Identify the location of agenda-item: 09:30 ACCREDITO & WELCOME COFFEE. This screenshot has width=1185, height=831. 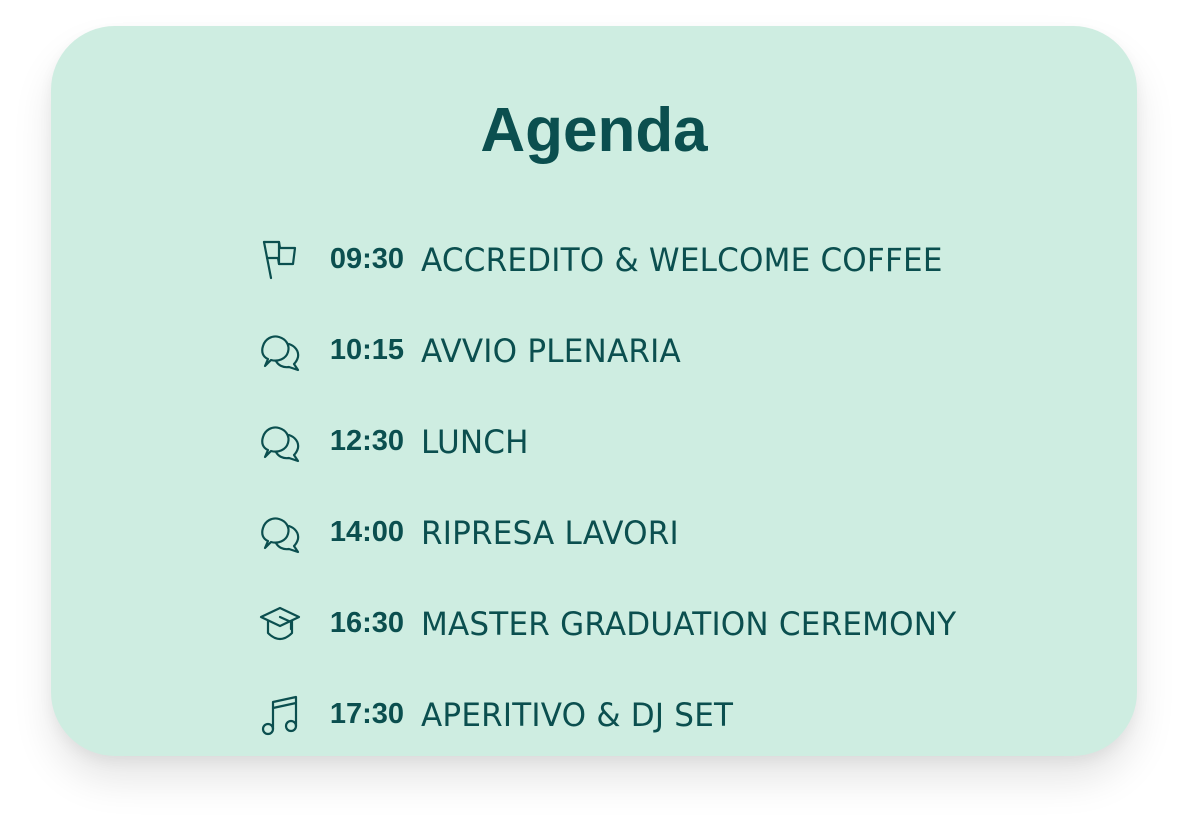
(615, 259).